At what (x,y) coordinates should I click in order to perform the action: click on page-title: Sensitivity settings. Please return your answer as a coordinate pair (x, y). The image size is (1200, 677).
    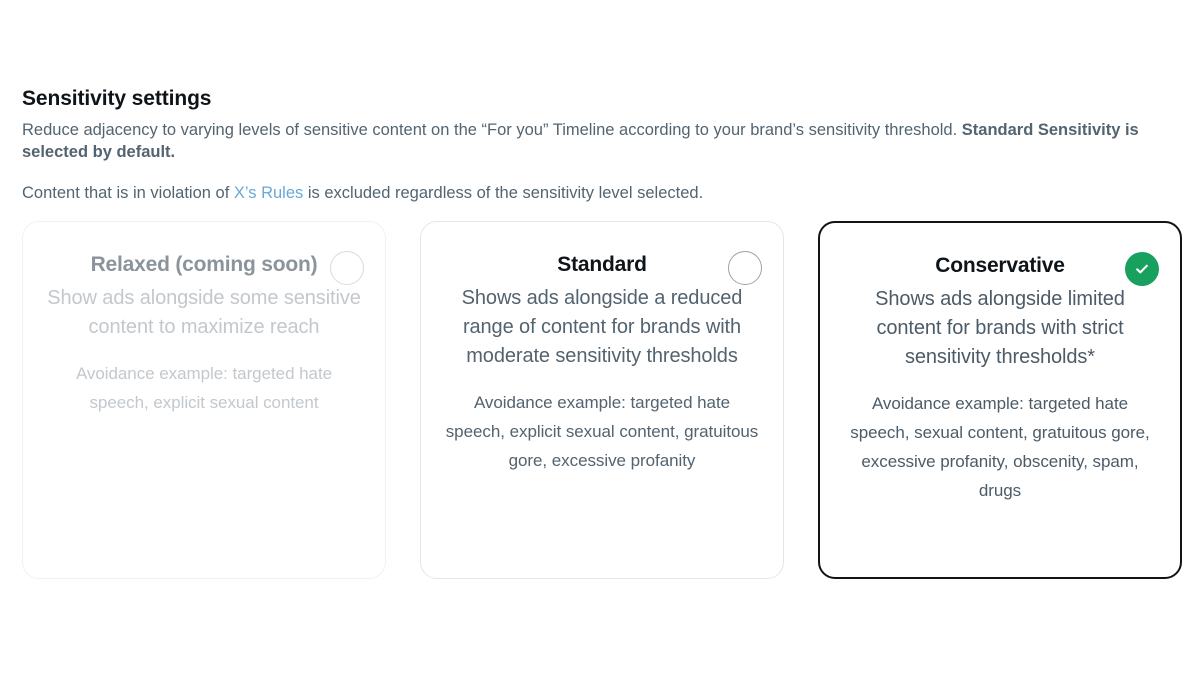
    Looking at the image, I should click on (117, 98).